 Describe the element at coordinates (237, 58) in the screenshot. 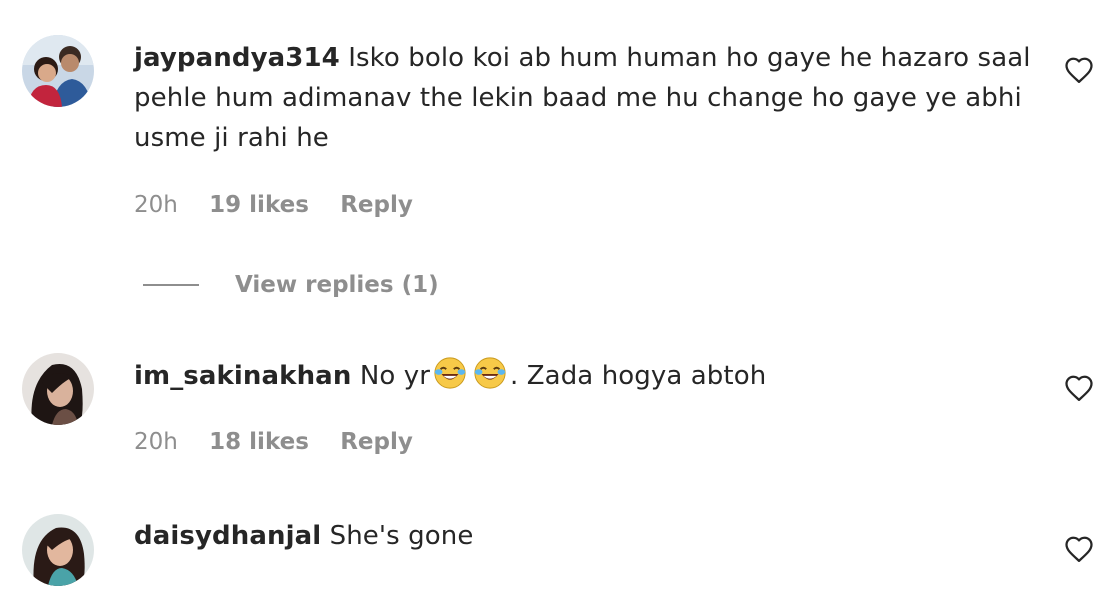

I see `comment-username: jaypandya314` at that location.